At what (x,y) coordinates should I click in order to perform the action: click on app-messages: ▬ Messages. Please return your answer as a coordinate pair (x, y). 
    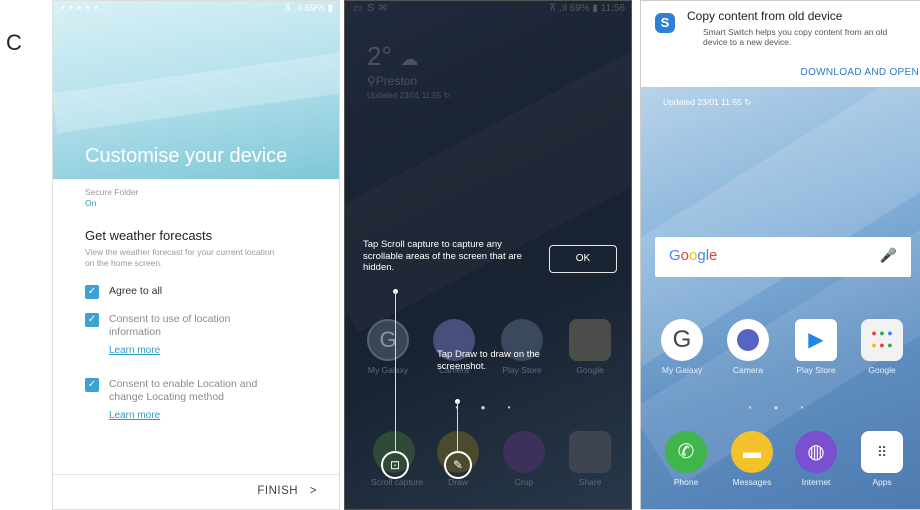
    Looking at the image, I should click on (752, 459).